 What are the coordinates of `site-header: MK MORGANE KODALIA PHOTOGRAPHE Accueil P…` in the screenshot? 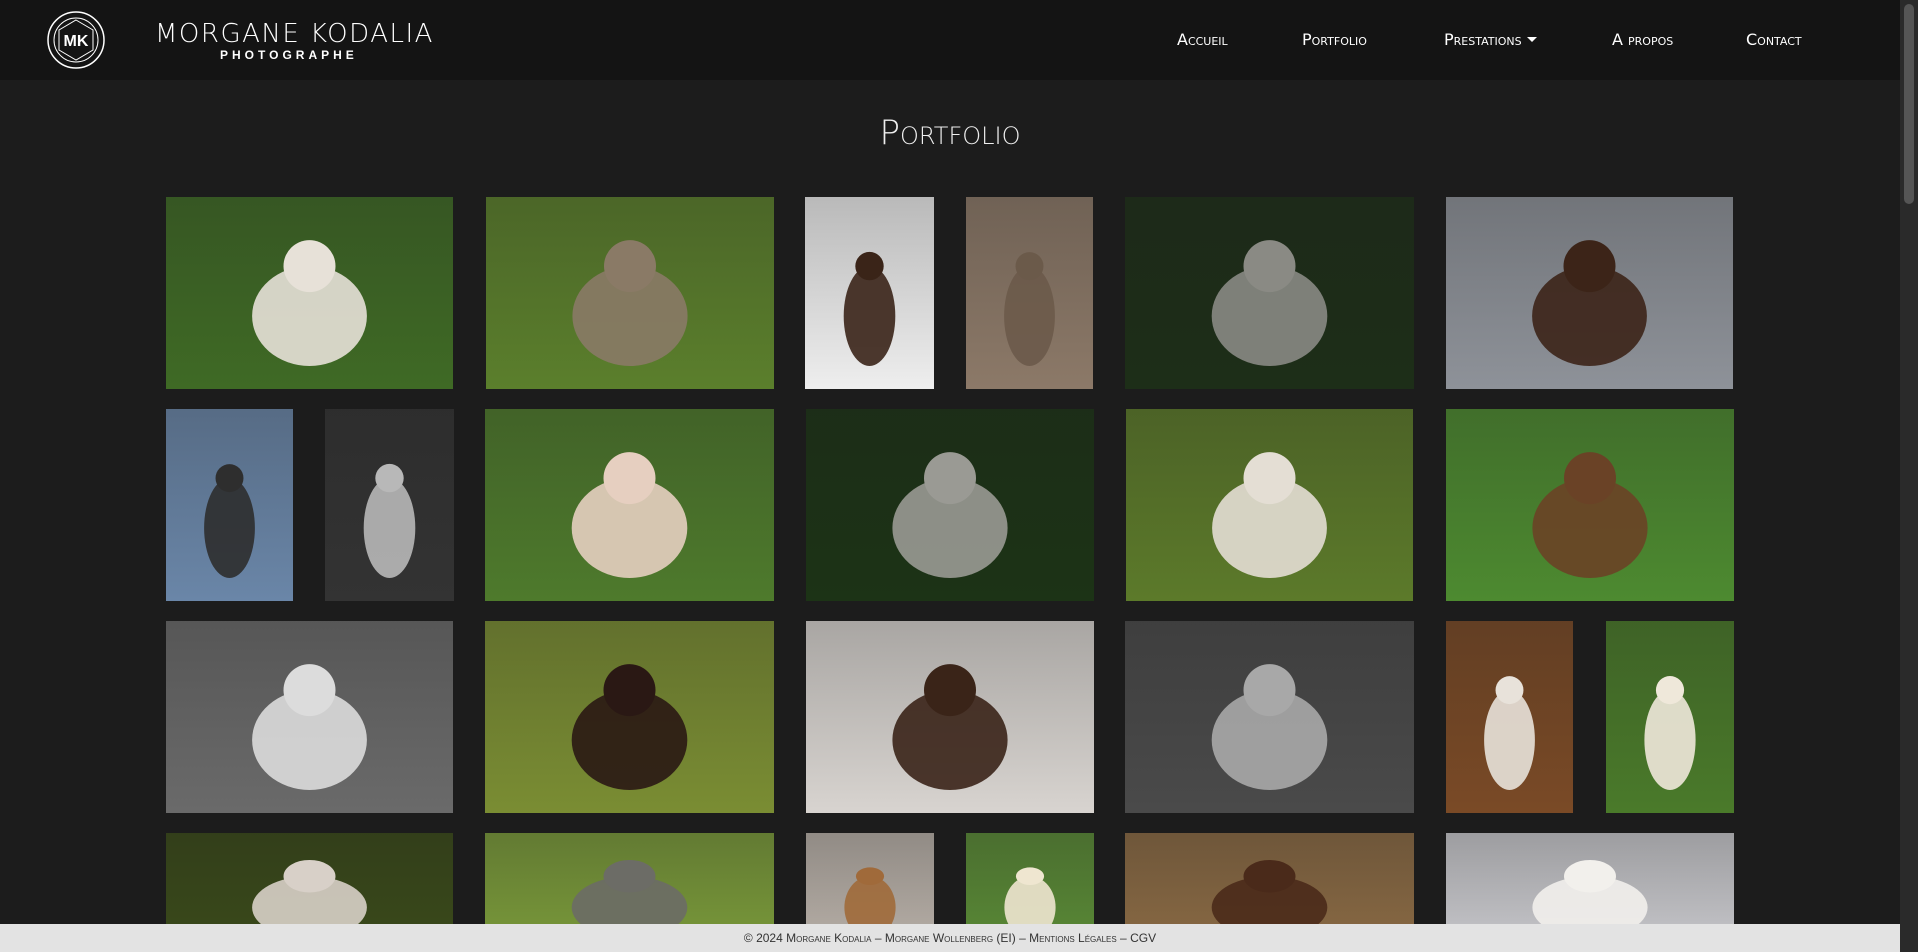 It's located at (950, 40).